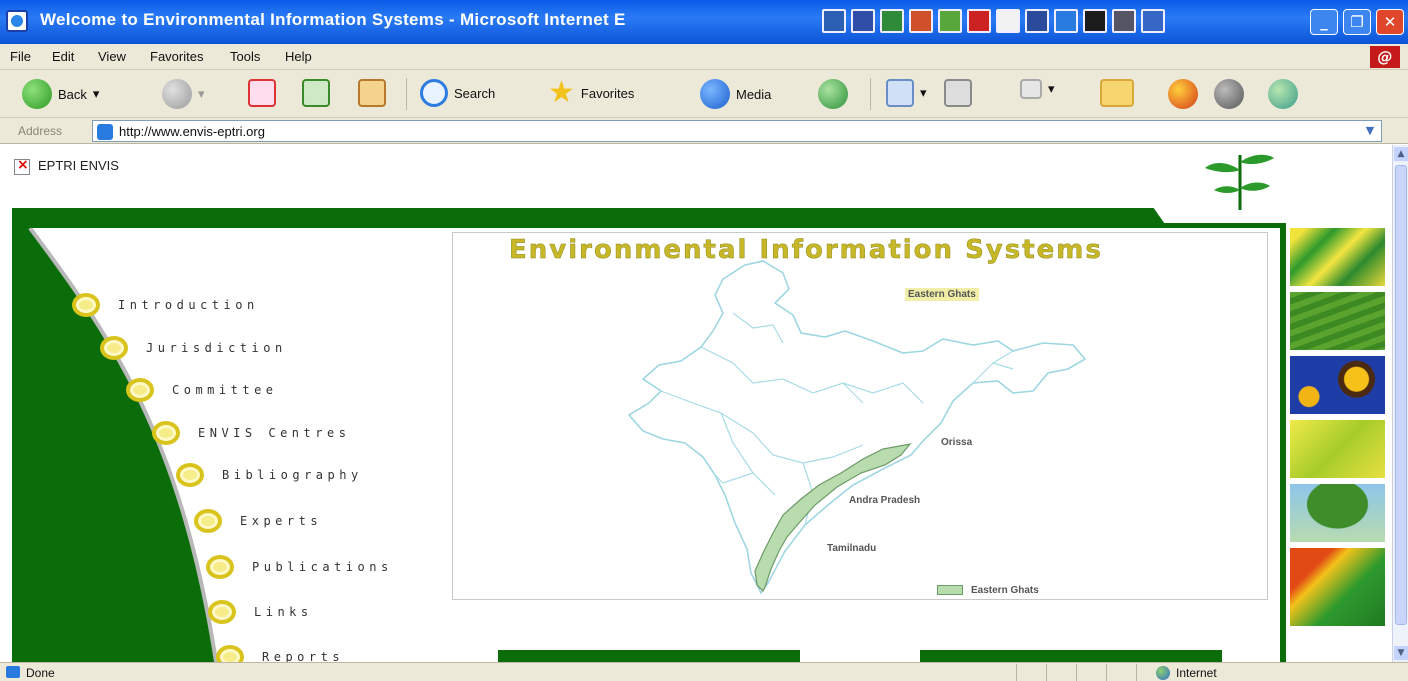 The height and width of the screenshot is (681, 1408). What do you see at coordinates (434, 93) in the screenshot?
I see `search-icon` at bounding box center [434, 93].